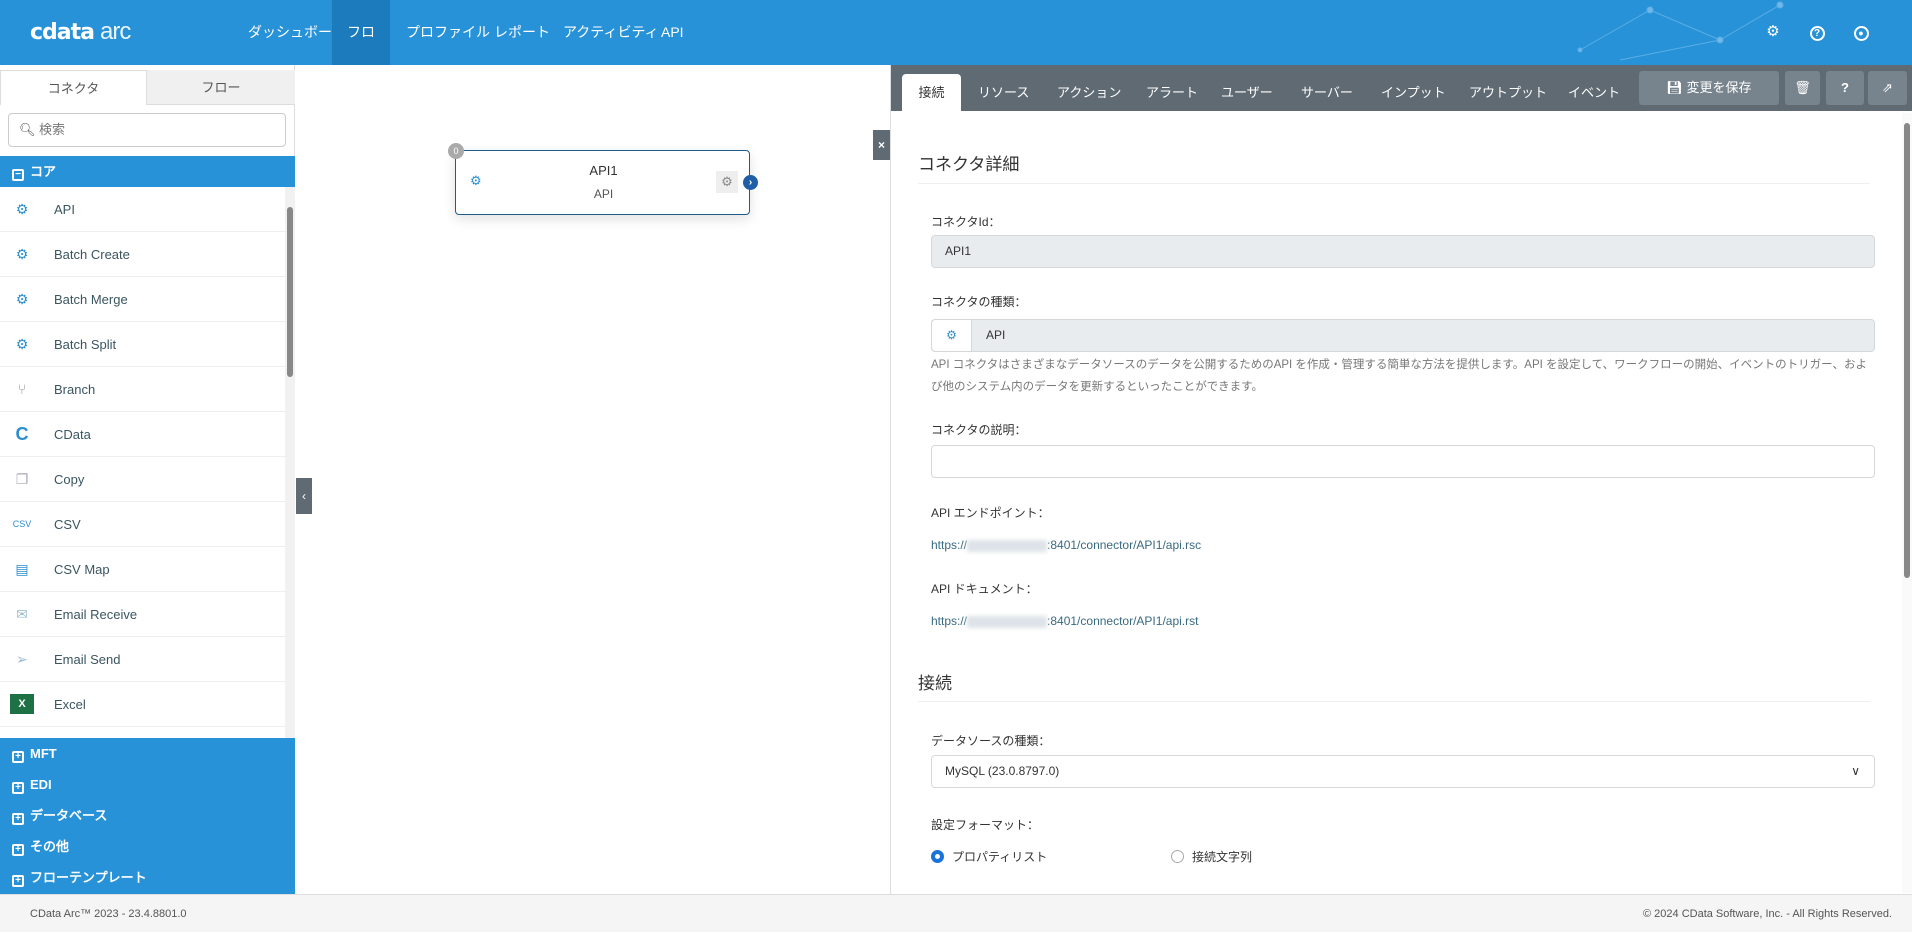 The image size is (1912, 933). Describe the element at coordinates (1594, 92) in the screenshot. I see `tab-events: イベント` at that location.